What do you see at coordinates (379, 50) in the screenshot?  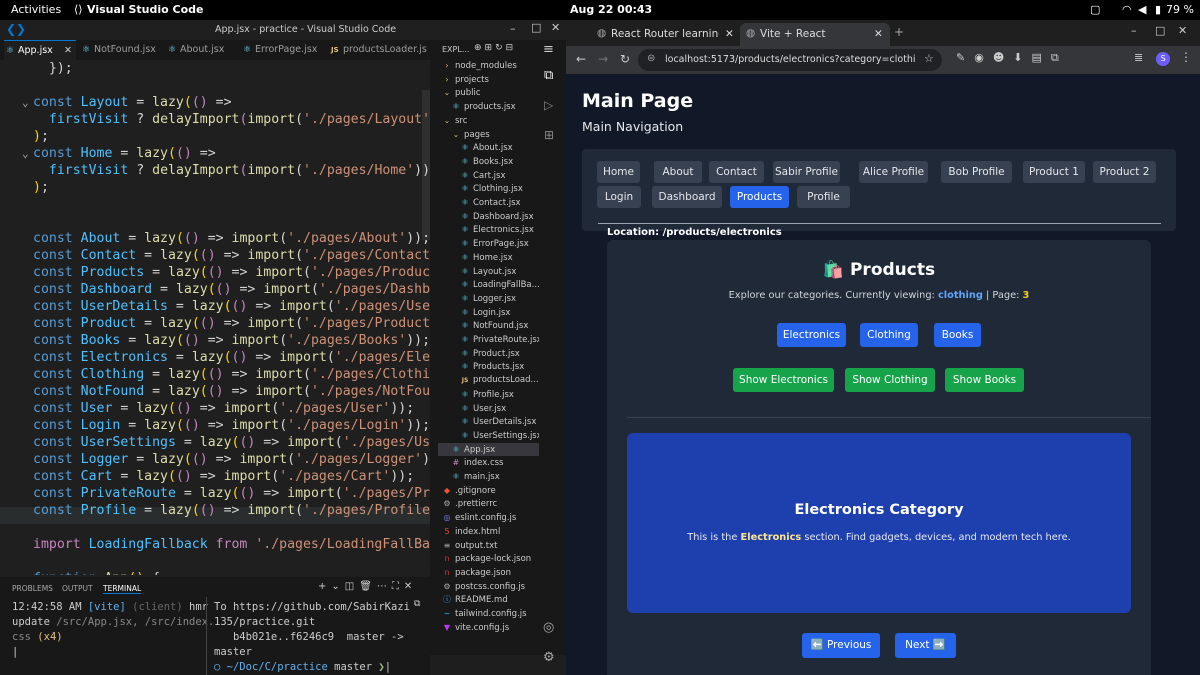 I see `tab-productsloader-js: JS productsLoader.js` at bounding box center [379, 50].